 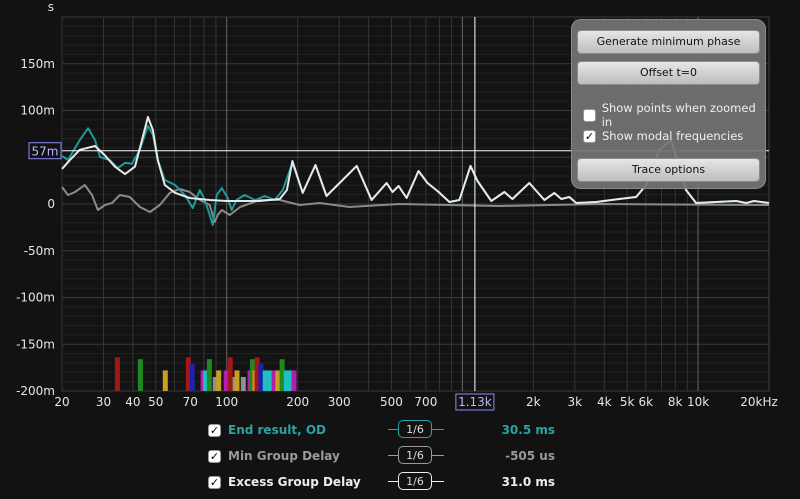 What do you see at coordinates (284, 456) in the screenshot?
I see `legend-label: Min Group Delay` at bounding box center [284, 456].